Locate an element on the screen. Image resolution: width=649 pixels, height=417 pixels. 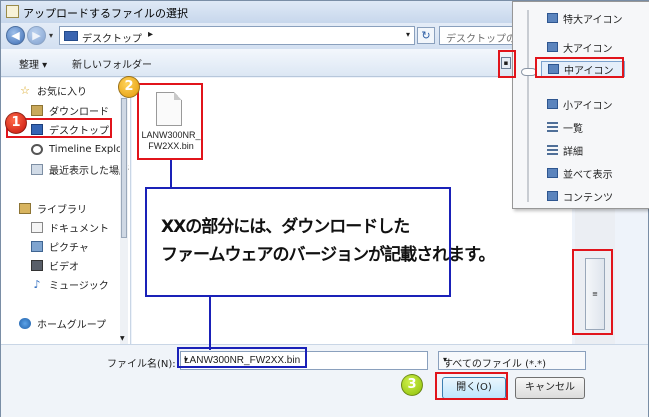
medium-icons-icon is located at coordinates (553, 69).